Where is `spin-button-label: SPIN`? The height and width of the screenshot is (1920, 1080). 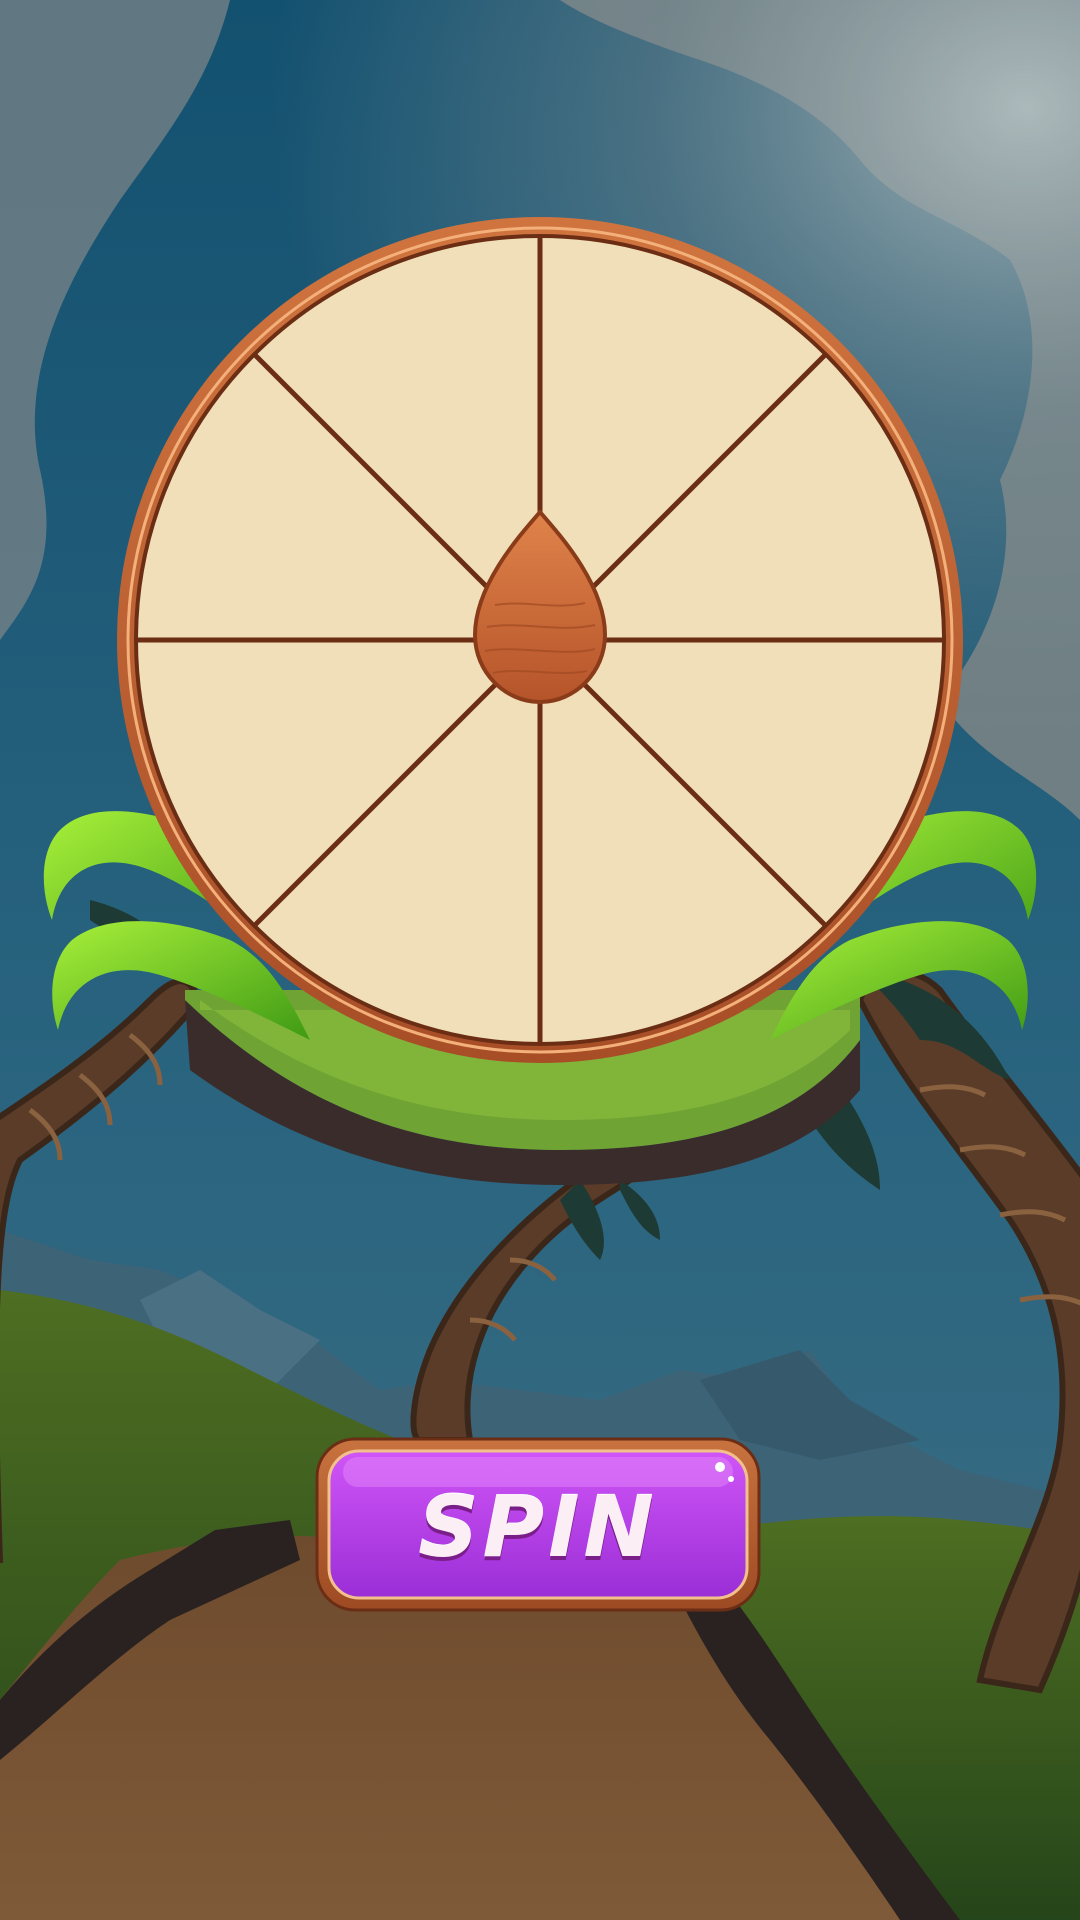 spin-button-label: SPIN is located at coordinates (538, 1526).